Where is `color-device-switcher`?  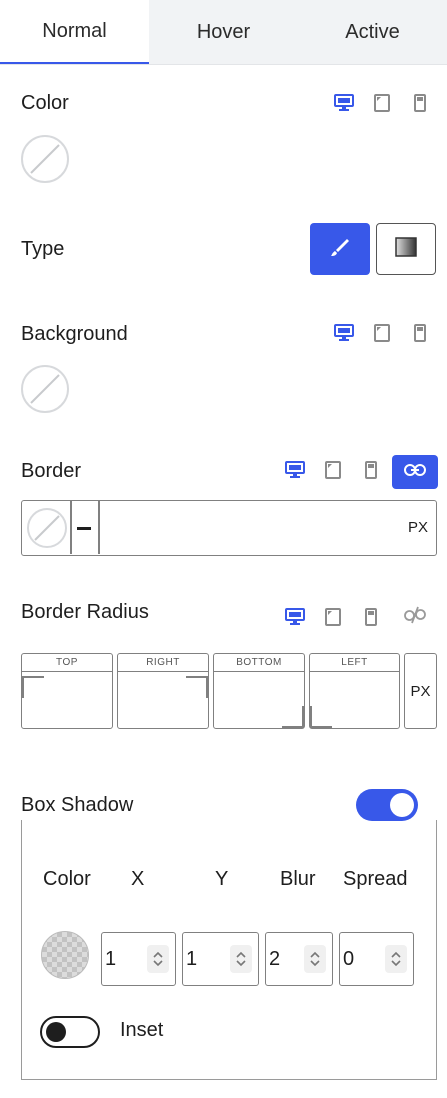 color-device-switcher is located at coordinates (382, 103).